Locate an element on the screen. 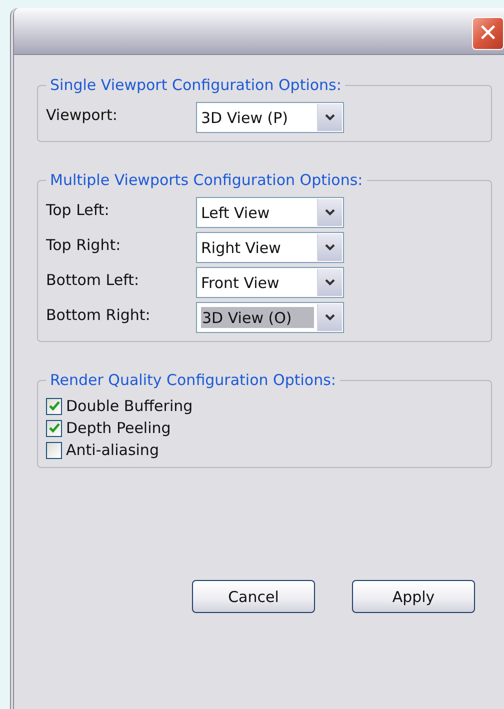 This screenshot has width=504, height=709. group-title: Single Viewport Configuration Options: is located at coordinates (196, 85).